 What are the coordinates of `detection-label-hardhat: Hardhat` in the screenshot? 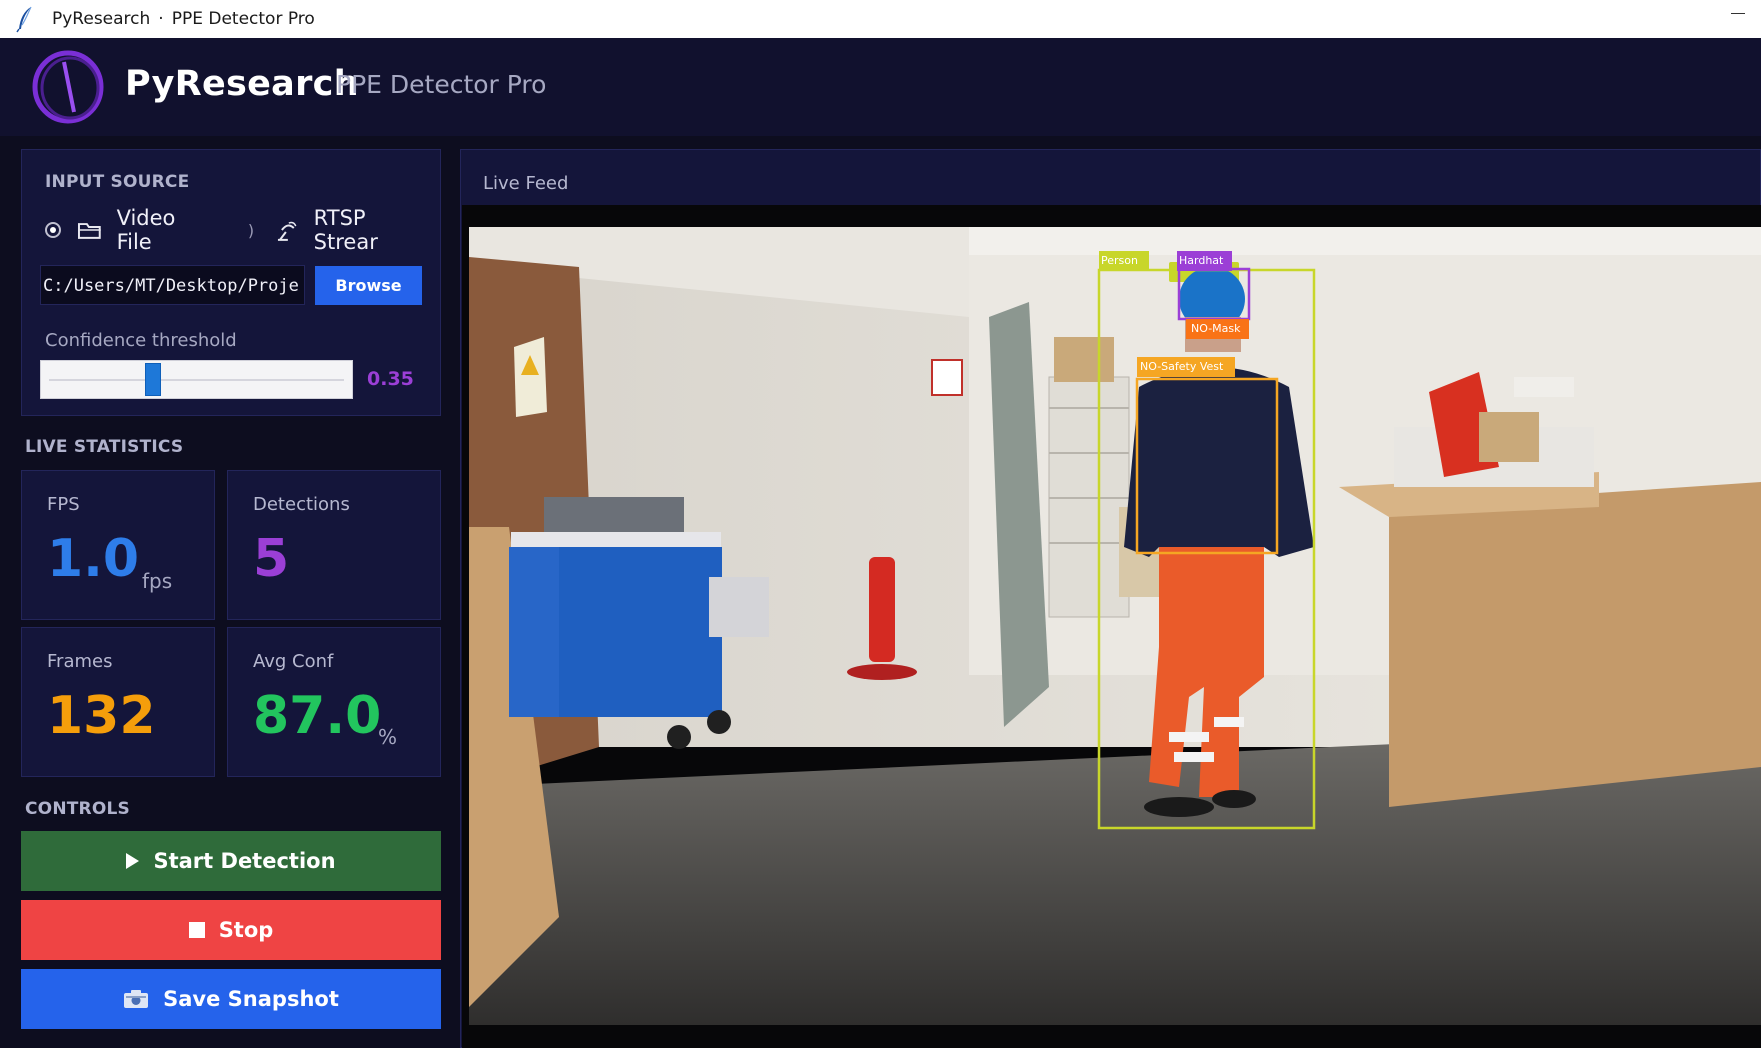 It's located at (1201, 260).